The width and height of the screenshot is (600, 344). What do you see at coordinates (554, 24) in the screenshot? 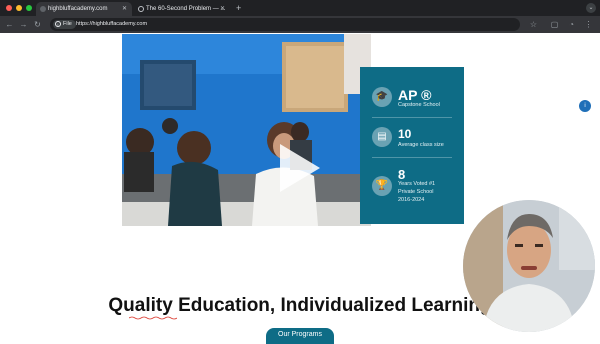
I see `extensions-icon: ▢` at bounding box center [554, 24].